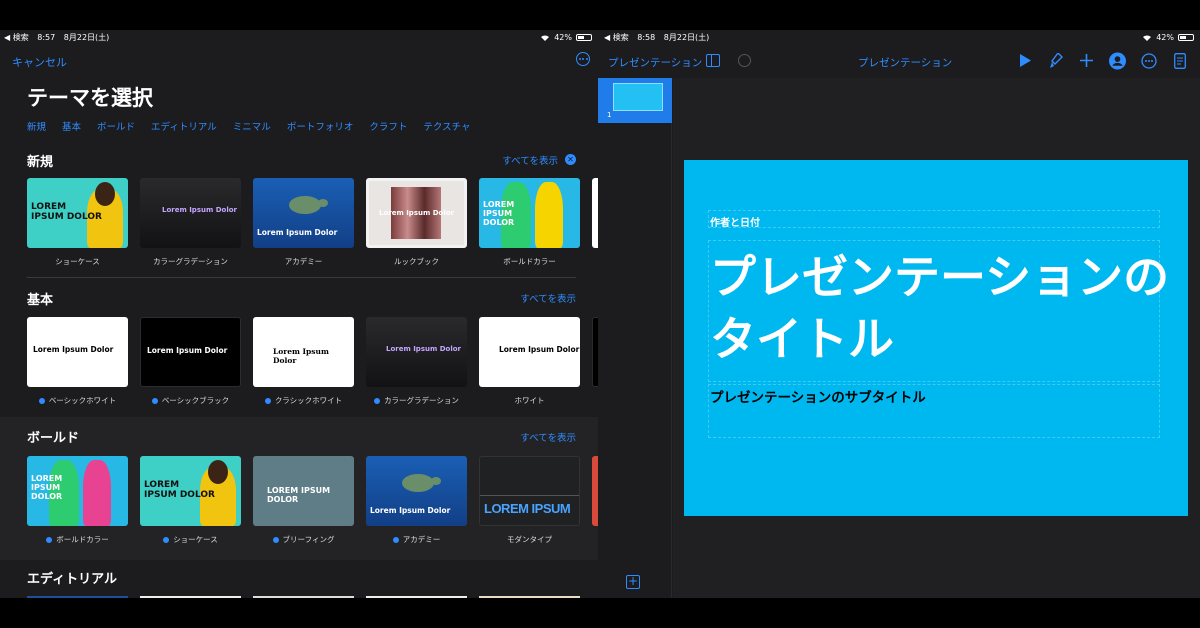  Describe the element at coordinates (53, 438) in the screenshot. I see `section-title: ボールド` at that location.